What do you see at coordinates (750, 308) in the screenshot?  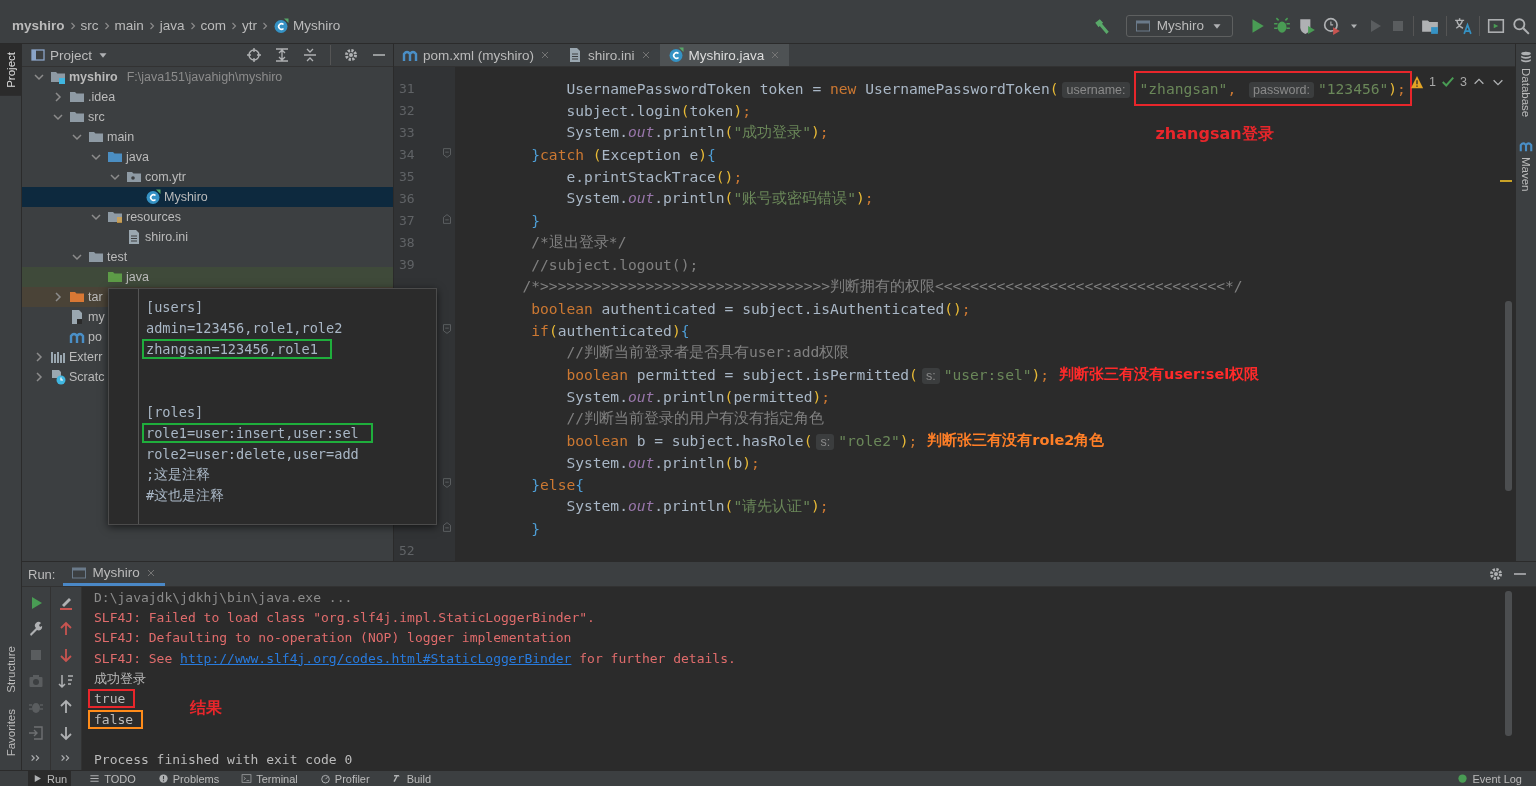 I see `code-line: boolean authenticated = subject.isAuthenticated();` at bounding box center [750, 308].